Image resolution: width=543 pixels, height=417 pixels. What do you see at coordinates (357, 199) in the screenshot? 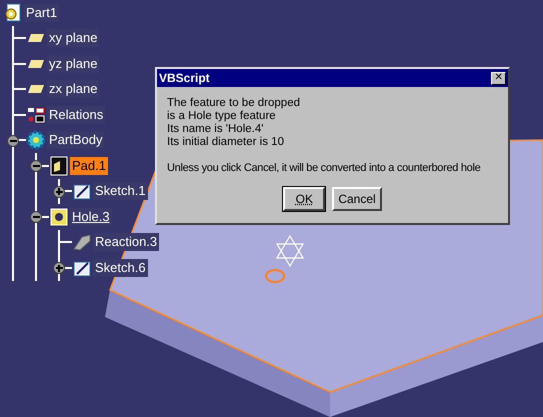
I see `dialog-button: Cancel` at bounding box center [357, 199].